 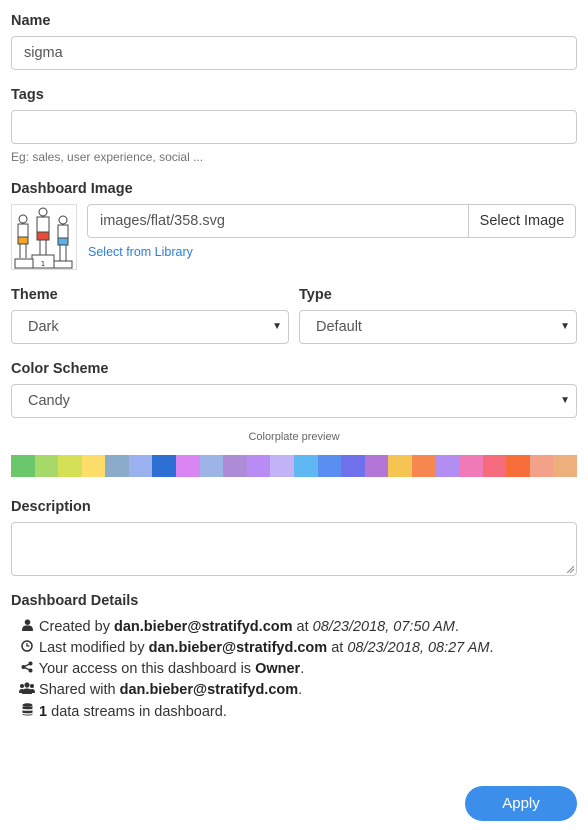 I want to click on dashboard-details-label: Dashboard Details, so click(x=75, y=601).